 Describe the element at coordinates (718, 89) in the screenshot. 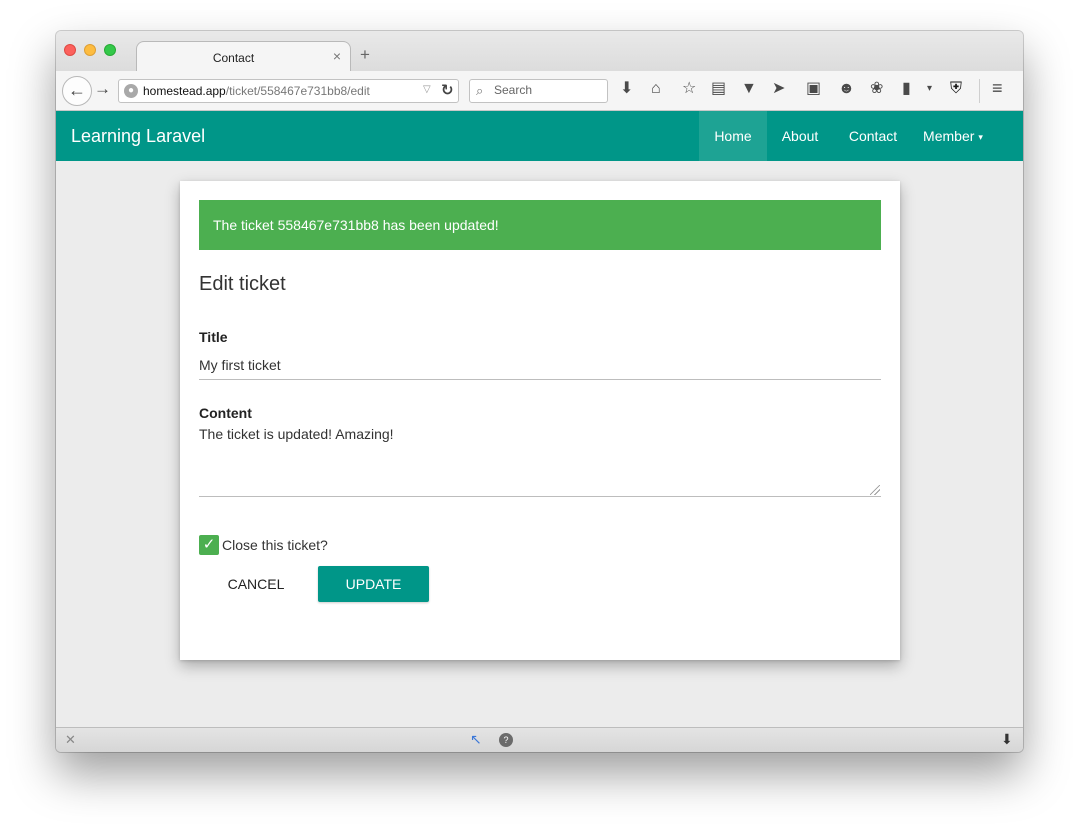

I see `reading-list-icon: ▤` at that location.